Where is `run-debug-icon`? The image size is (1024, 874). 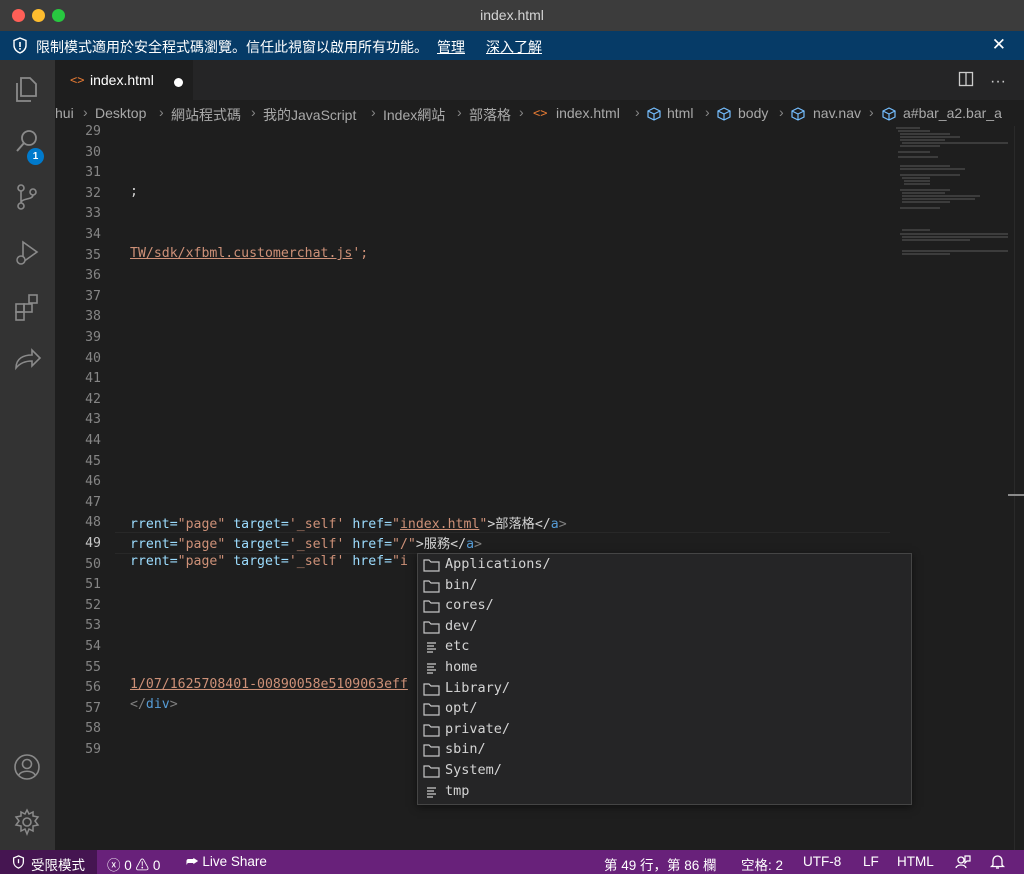 run-debug-icon is located at coordinates (27, 253).